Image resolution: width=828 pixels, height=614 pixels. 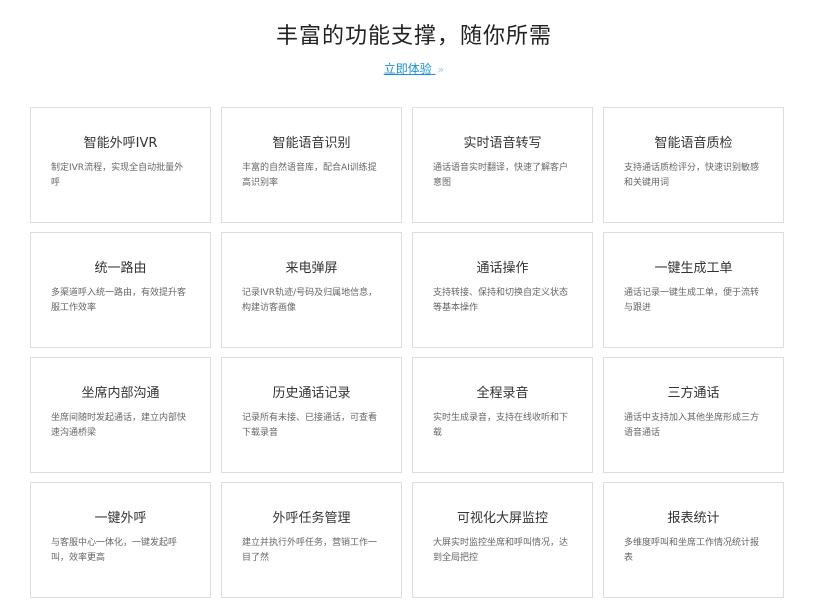 What do you see at coordinates (311, 518) in the screenshot?
I see `feature-title: 外呼任务管理` at bounding box center [311, 518].